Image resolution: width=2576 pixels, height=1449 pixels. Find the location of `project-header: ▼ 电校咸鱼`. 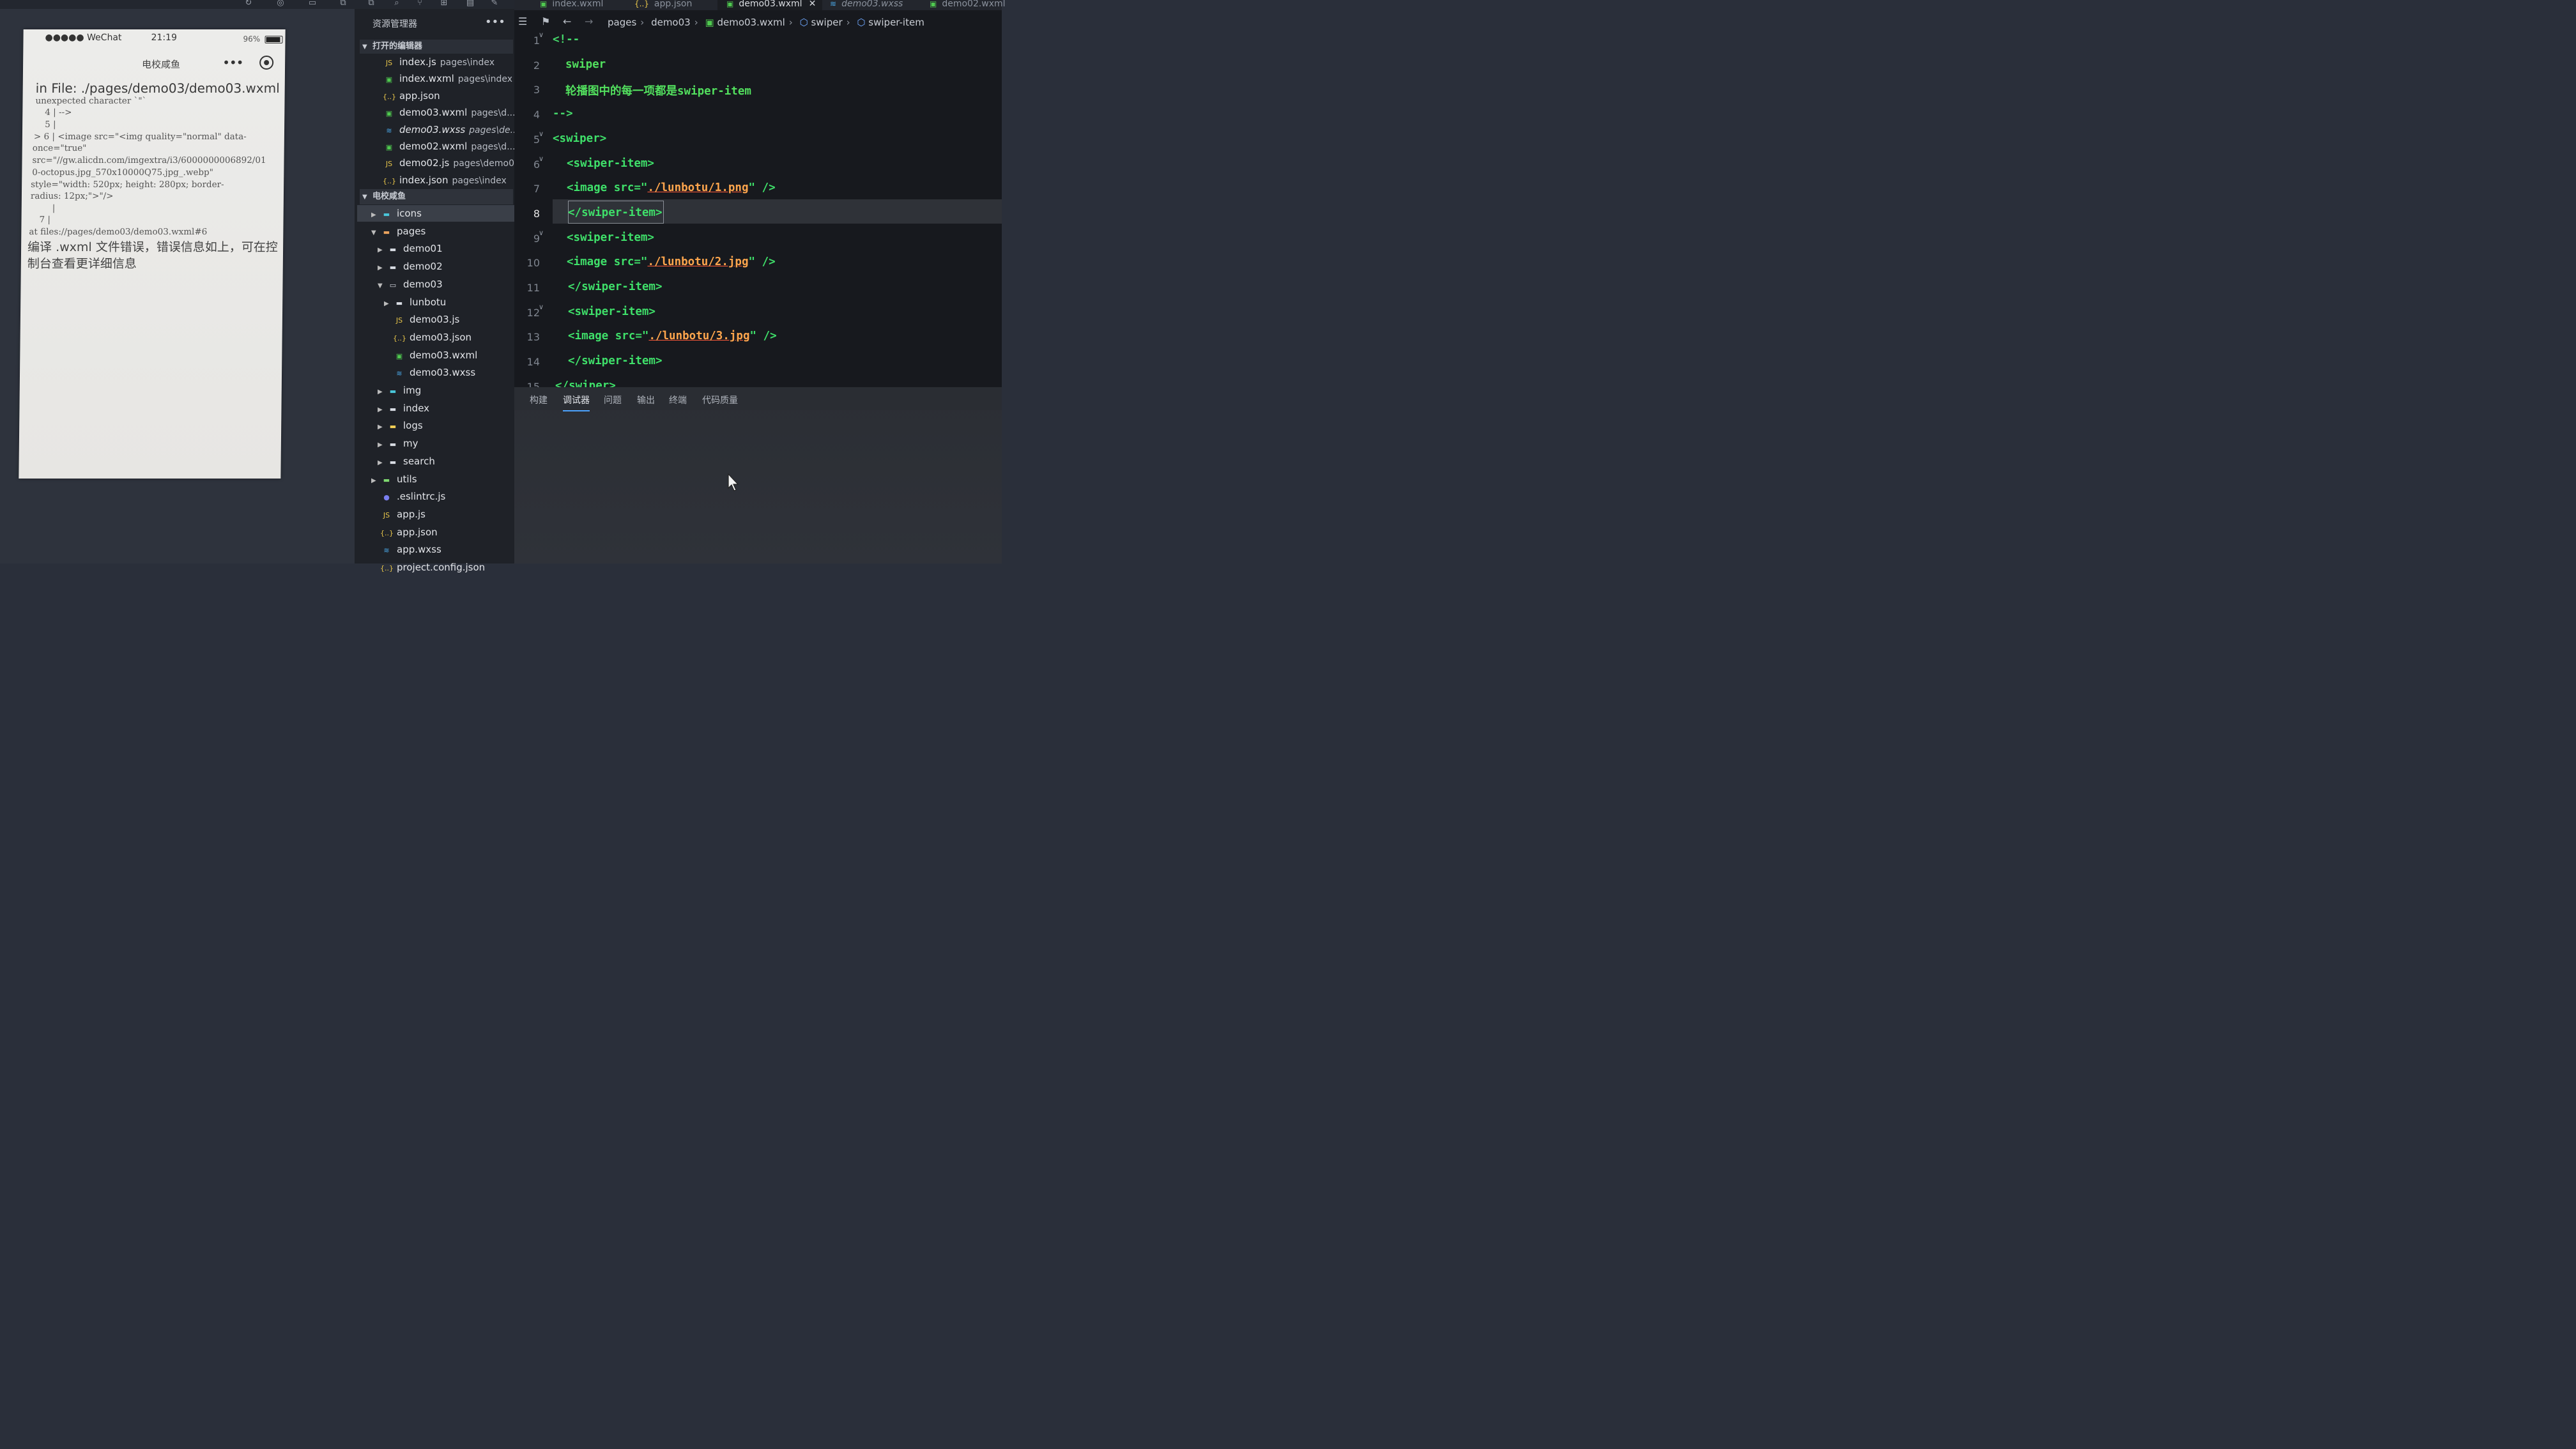

project-header: ▼ 电校咸鱼 is located at coordinates (436, 196).